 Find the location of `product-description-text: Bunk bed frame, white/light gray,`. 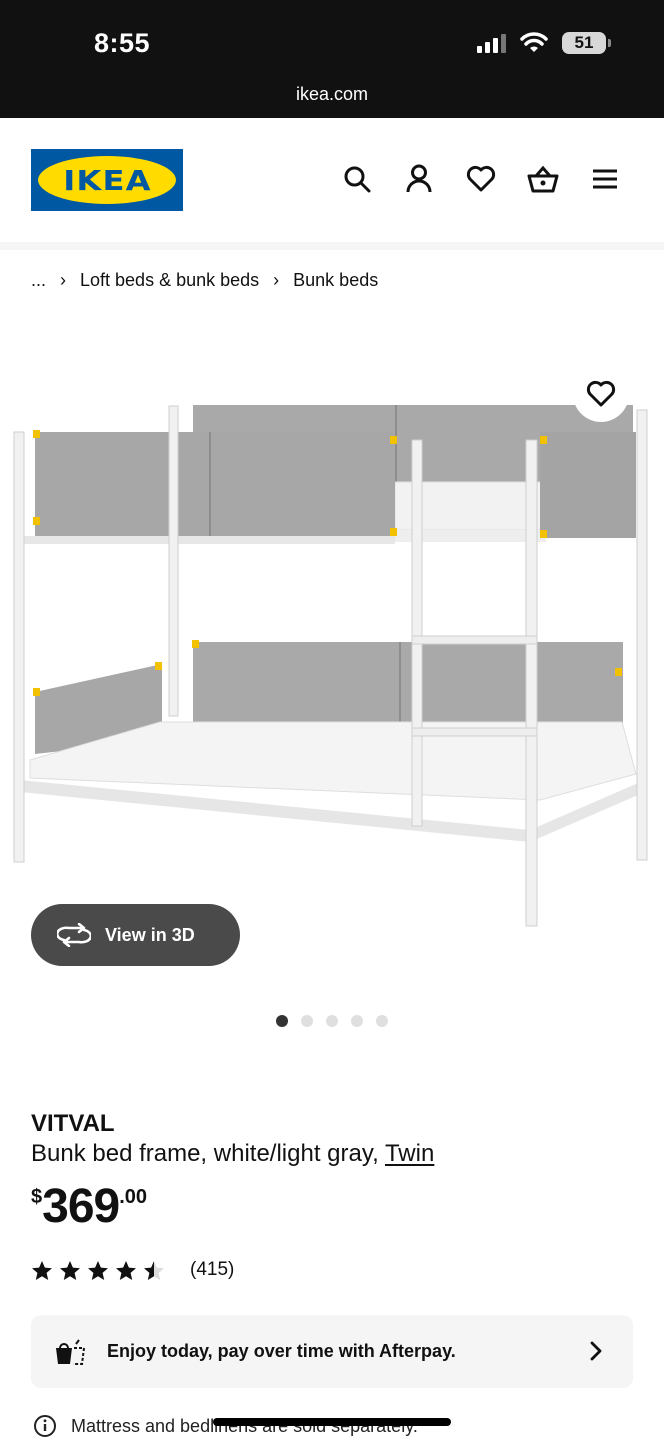

product-description-text: Bunk bed frame, white/light gray, is located at coordinates (205, 1153).